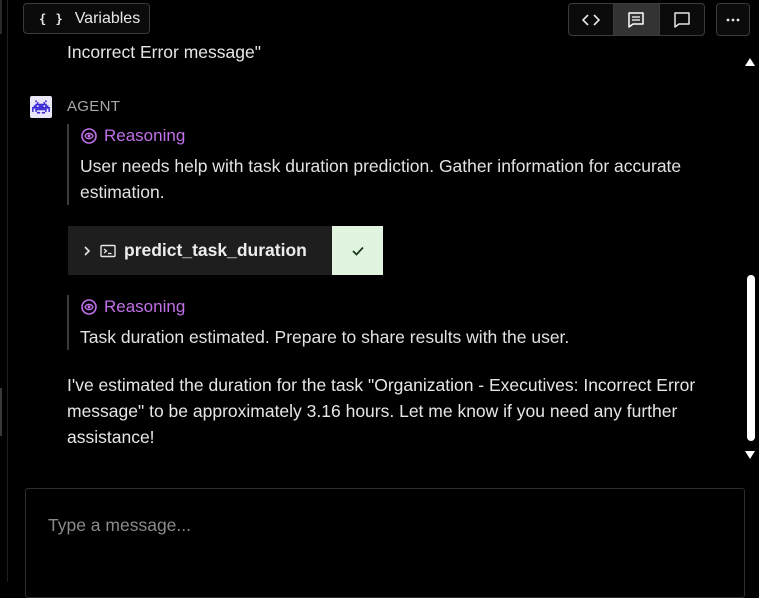 This screenshot has height=598, width=759. What do you see at coordinates (215, 250) in the screenshot?
I see `tool-call-name: predict_task_duration` at bounding box center [215, 250].